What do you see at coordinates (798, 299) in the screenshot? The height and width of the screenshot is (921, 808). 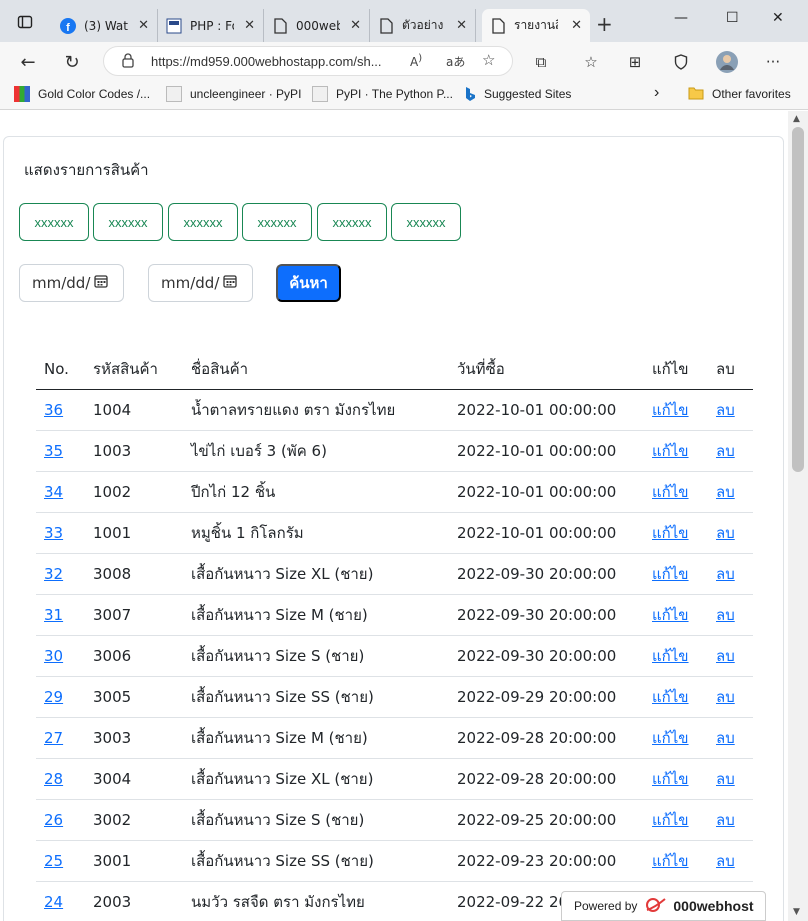 I see `scrollbar-thumb` at bounding box center [798, 299].